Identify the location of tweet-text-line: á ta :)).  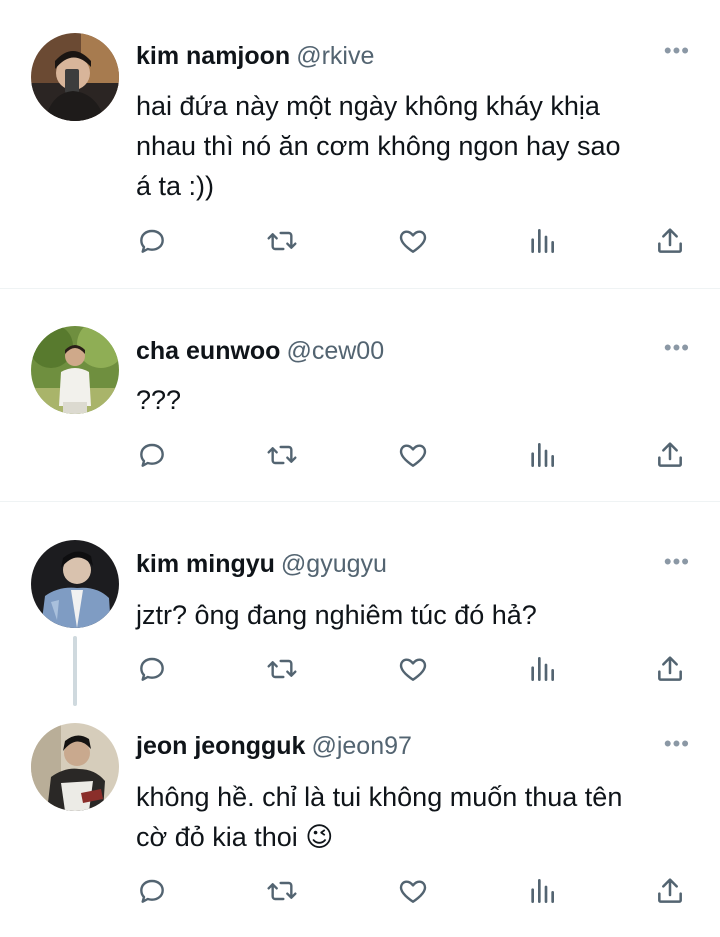
(175, 186).